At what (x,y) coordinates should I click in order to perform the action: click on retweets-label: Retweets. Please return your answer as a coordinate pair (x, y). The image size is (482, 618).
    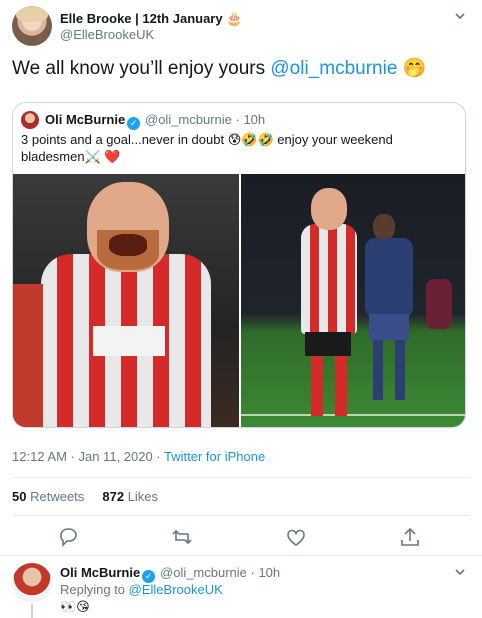
    Looking at the image, I should click on (57, 496).